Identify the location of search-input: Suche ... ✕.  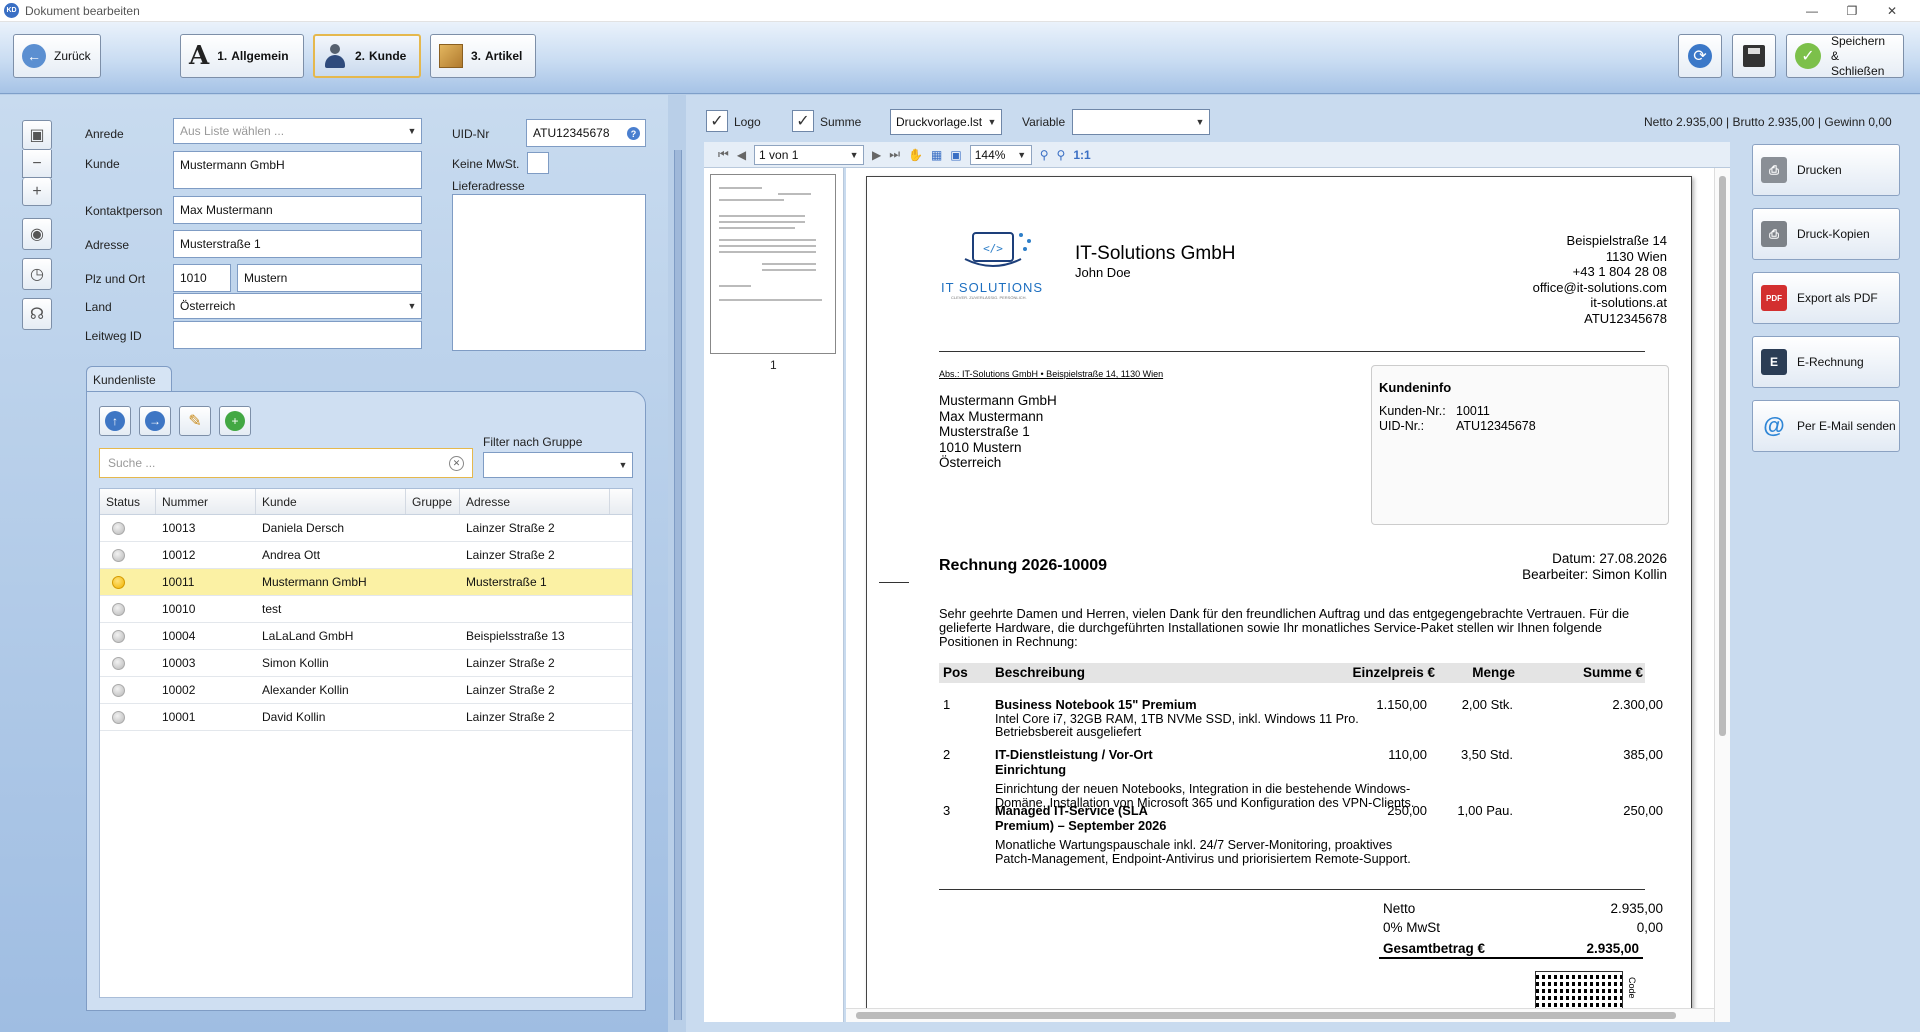
(286, 463).